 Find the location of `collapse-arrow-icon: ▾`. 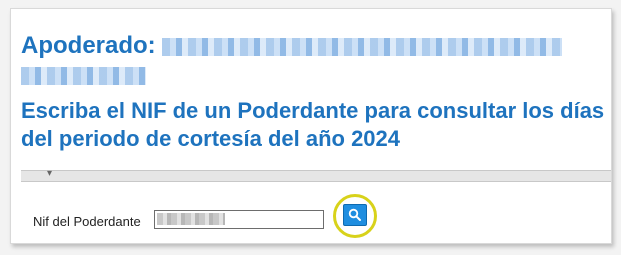

collapse-arrow-icon: ▾ is located at coordinates (49, 173).